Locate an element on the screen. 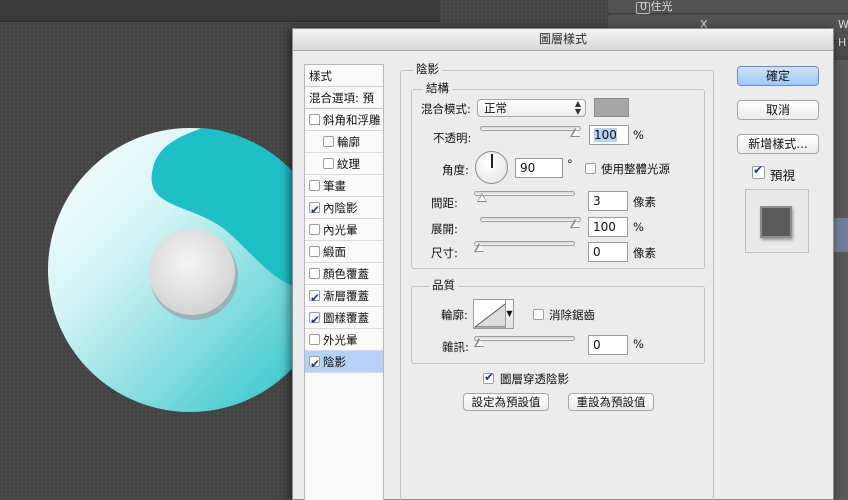  style-item-11: 陰影 is located at coordinates (344, 363).